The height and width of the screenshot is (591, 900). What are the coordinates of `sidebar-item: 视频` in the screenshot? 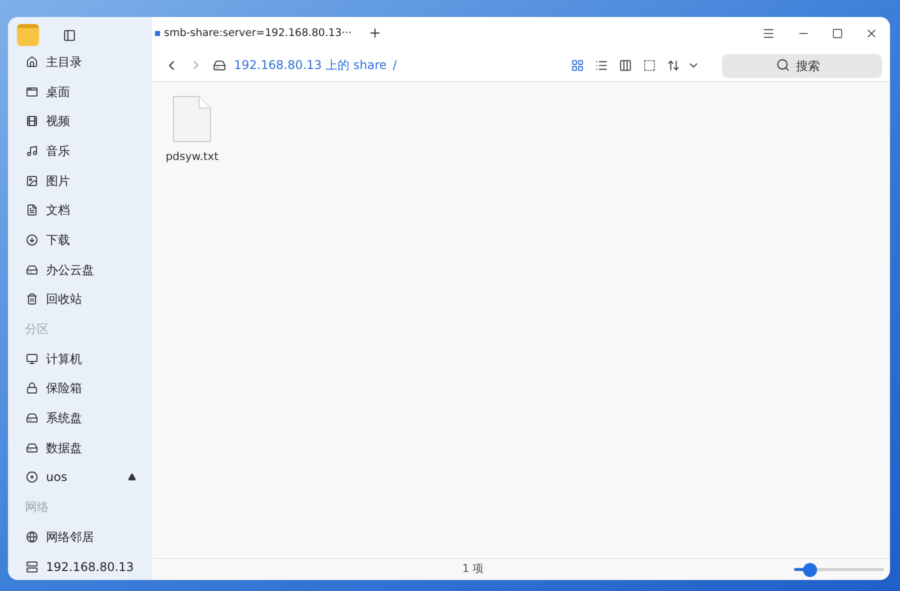 It's located at (80, 121).